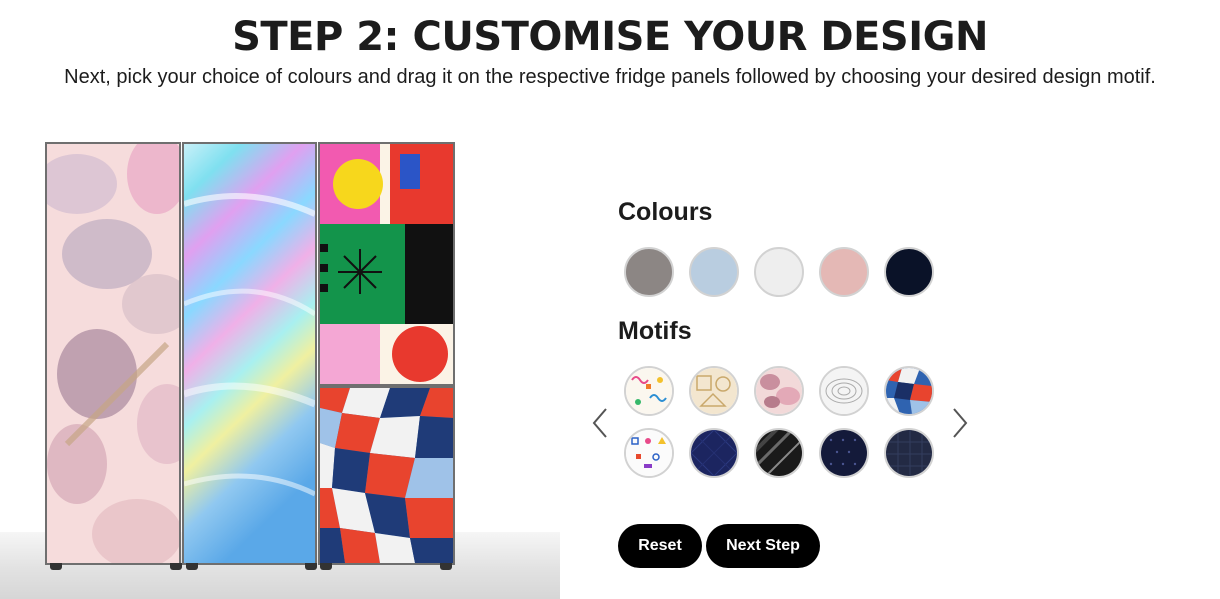 This screenshot has height=599, width=1220. Describe the element at coordinates (610, 37) in the screenshot. I see `page-title: STEP 2: CUSTOMISE YOUR DESIGN` at that location.